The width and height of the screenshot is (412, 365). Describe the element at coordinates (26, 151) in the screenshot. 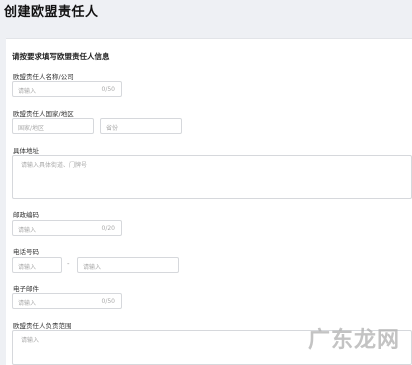

I see `address-label: 具体地址` at that location.